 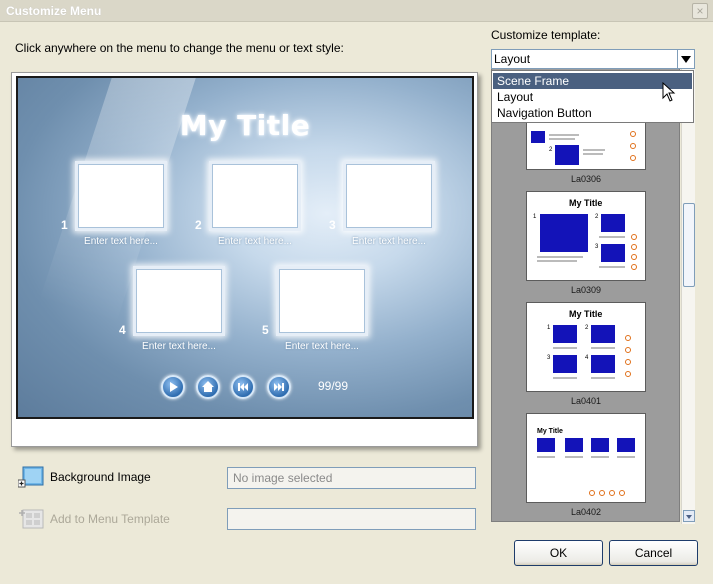 I want to click on customize-template-label: Customize template:, so click(x=546, y=35).